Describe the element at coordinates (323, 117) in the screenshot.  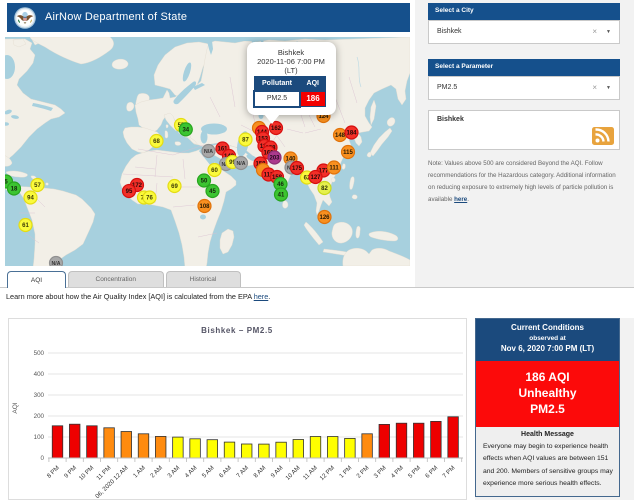
I see `svg-text: 124` at that location.